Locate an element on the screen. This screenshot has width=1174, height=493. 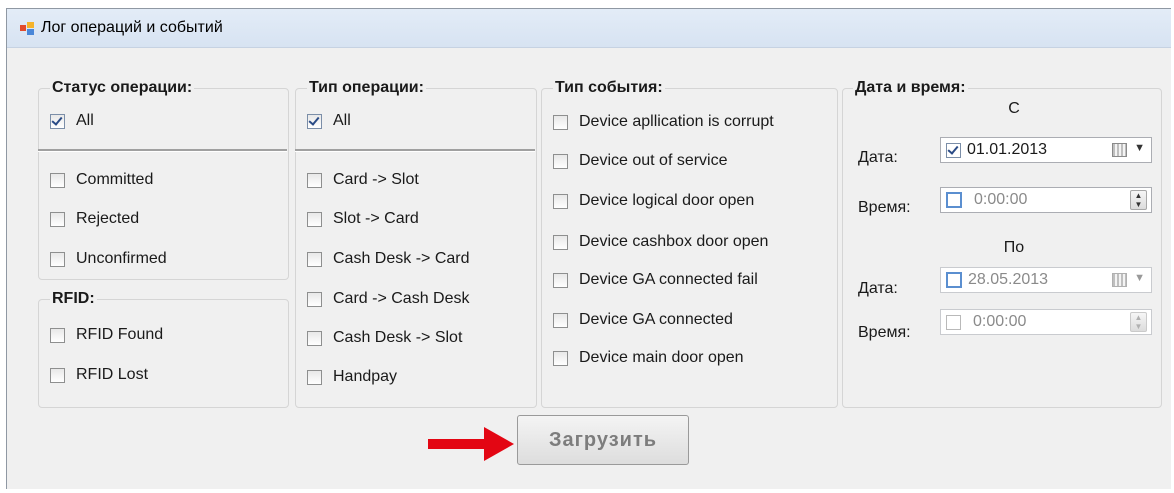
status-group-title: Статус операции: is located at coordinates (122, 88).